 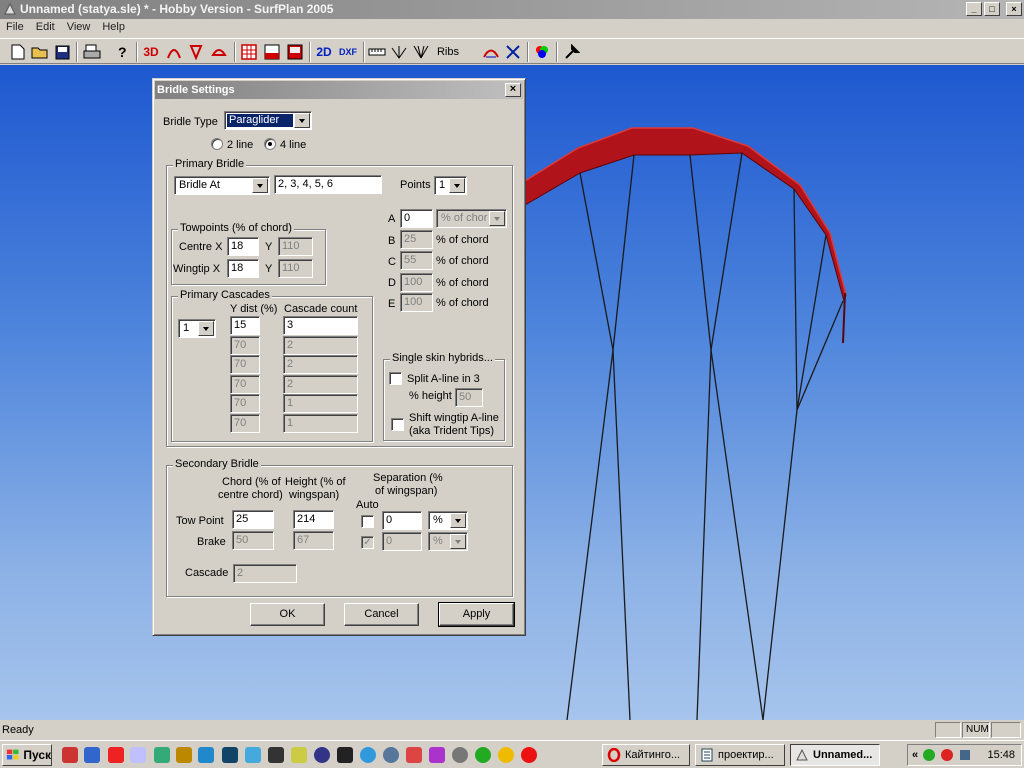 What do you see at coordinates (415, 185) in the screenshot?
I see `points-label: Points` at bounding box center [415, 185].